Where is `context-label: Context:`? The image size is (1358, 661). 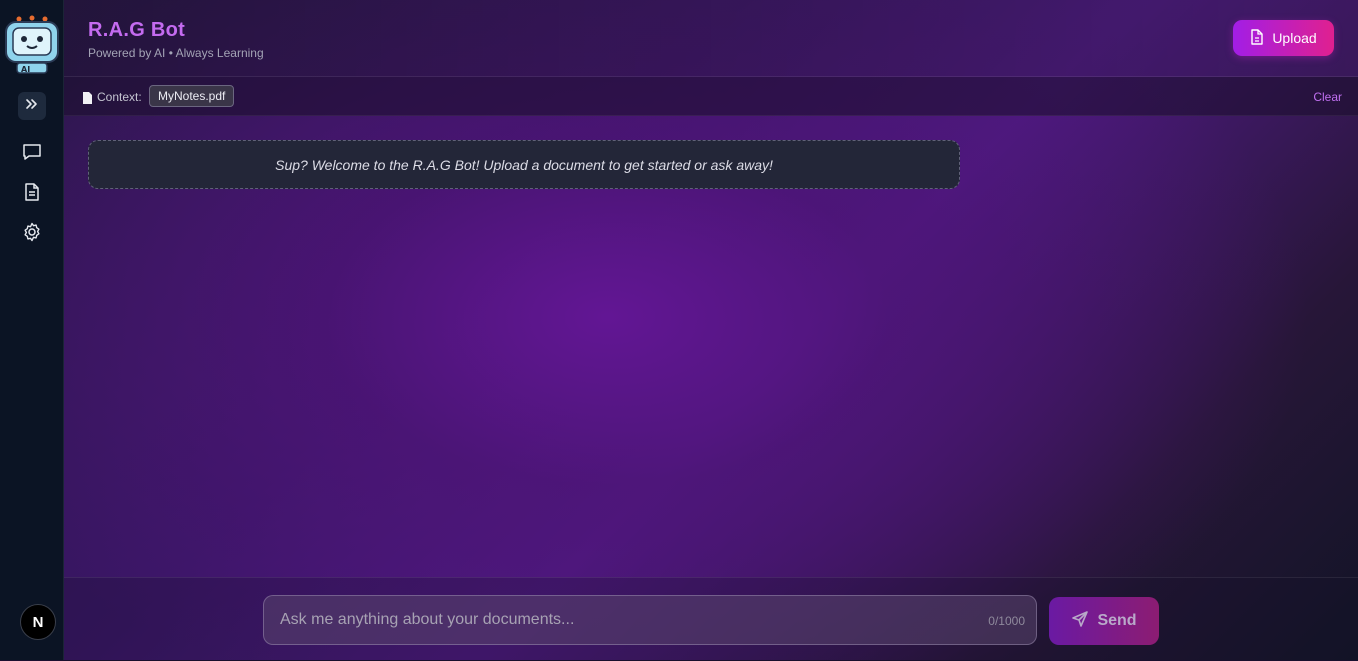 context-label: Context: is located at coordinates (119, 97).